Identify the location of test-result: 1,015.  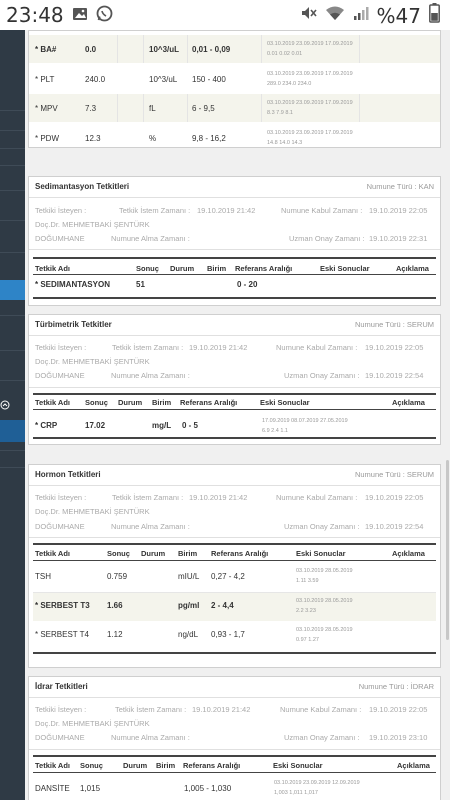
(90, 788).